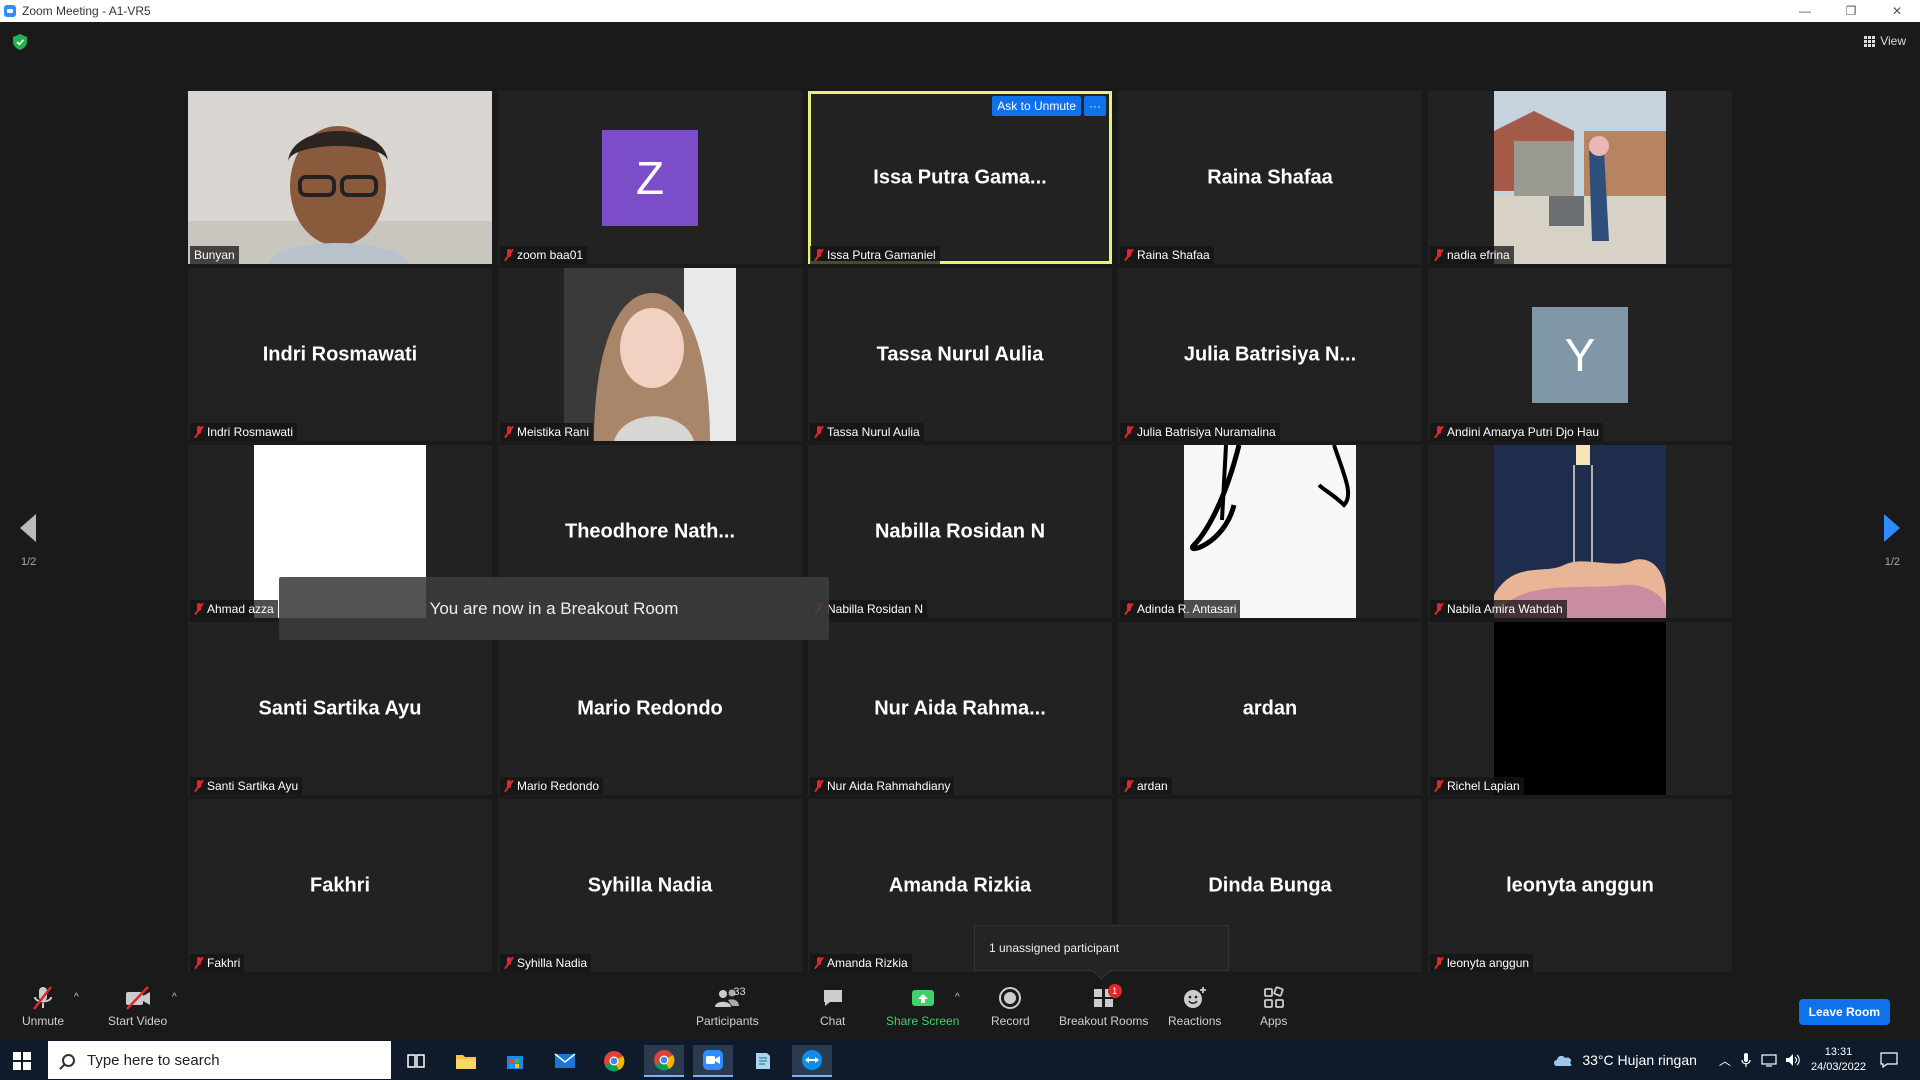  I want to click on zoom-taskbar-icon, so click(713, 1061).